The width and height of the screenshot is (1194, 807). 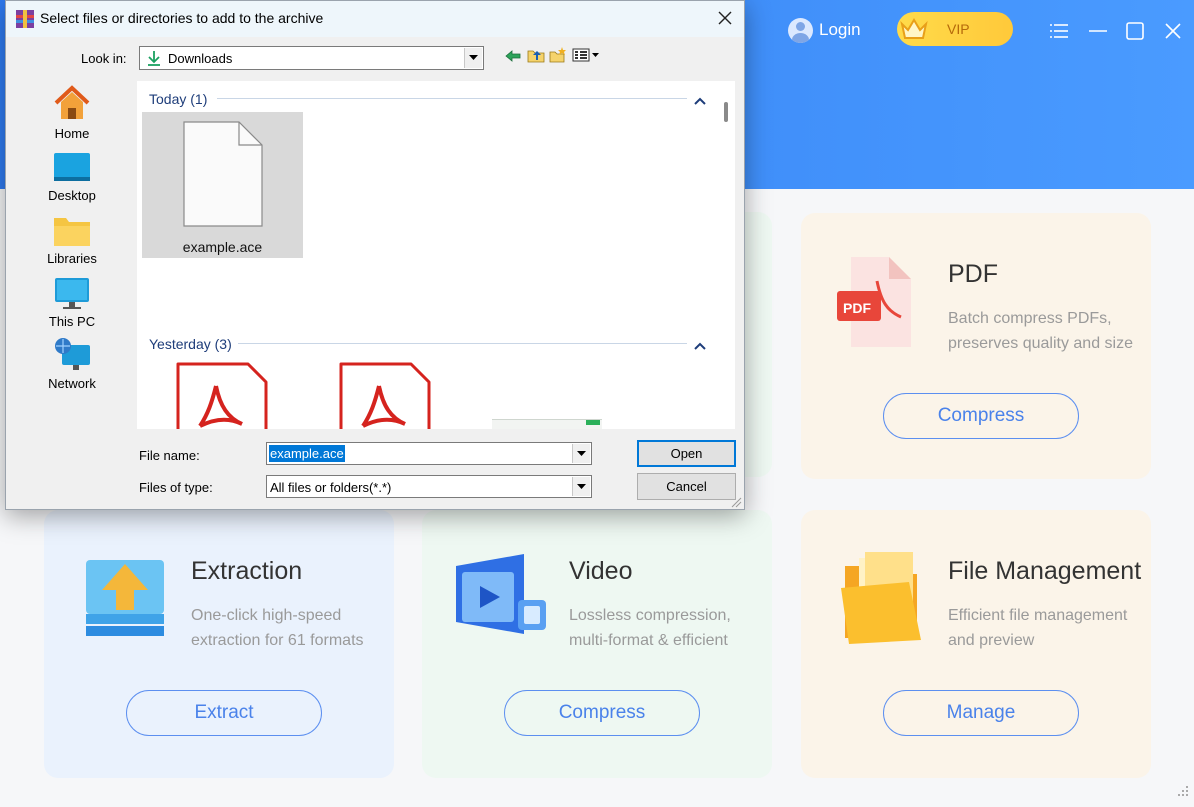 I want to click on pdf-card-title: PDF, so click(x=973, y=274).